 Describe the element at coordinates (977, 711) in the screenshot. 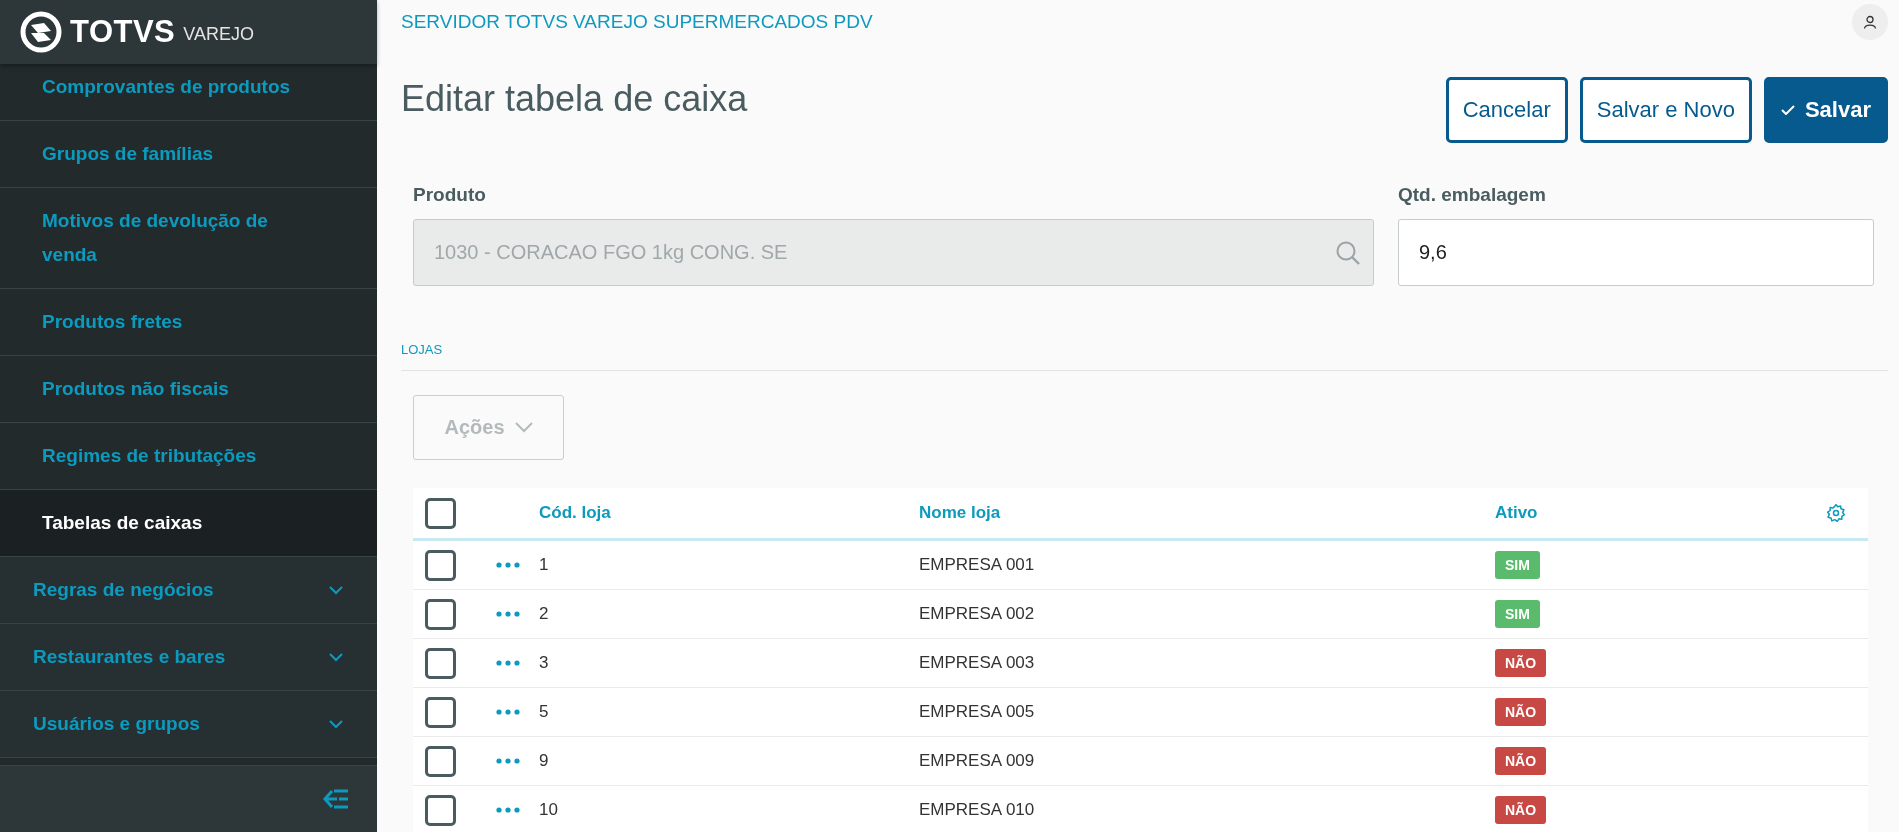

I see `table-cell: EMPRESA 005` at that location.